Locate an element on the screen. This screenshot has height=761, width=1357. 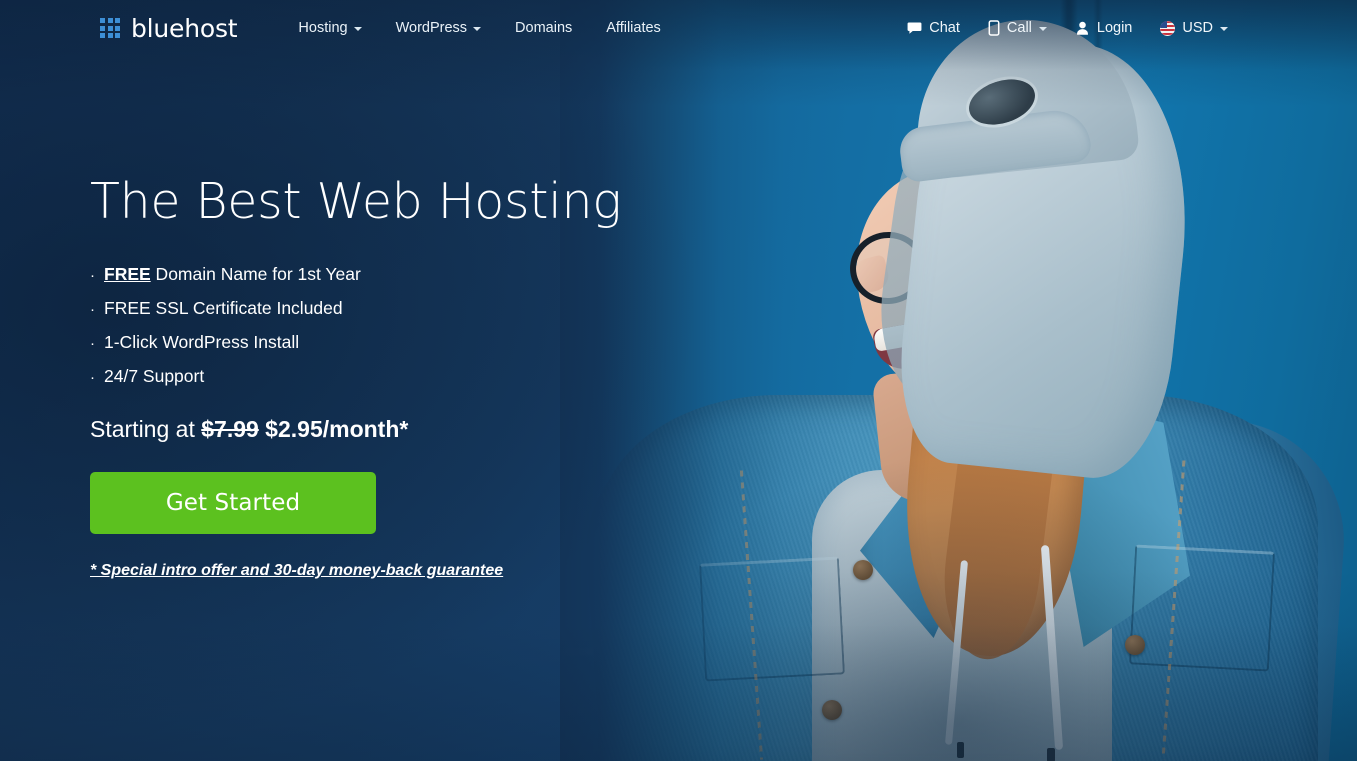
nav-label-hosting: Hosting is located at coordinates (323, 28).